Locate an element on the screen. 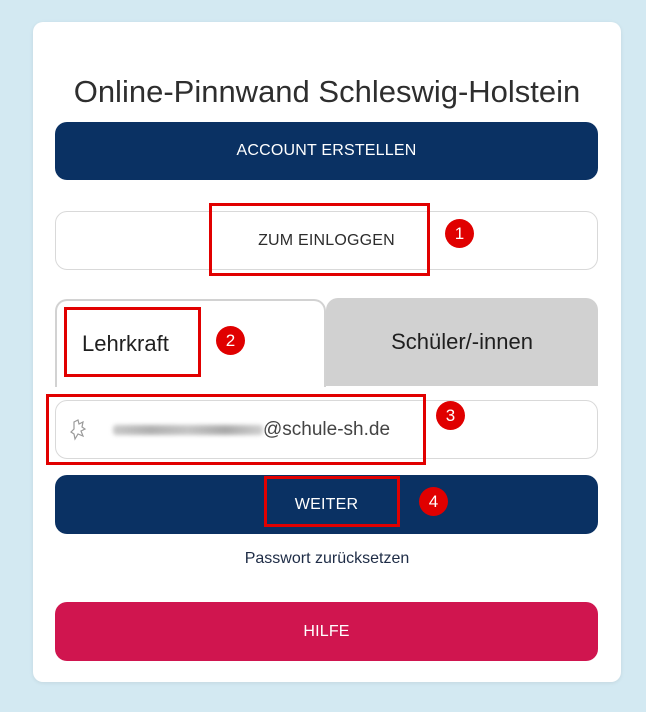 Image resolution: width=646 pixels, height=712 pixels. create-account-button: ACCOUNT ERSTELLEN is located at coordinates (326, 151).